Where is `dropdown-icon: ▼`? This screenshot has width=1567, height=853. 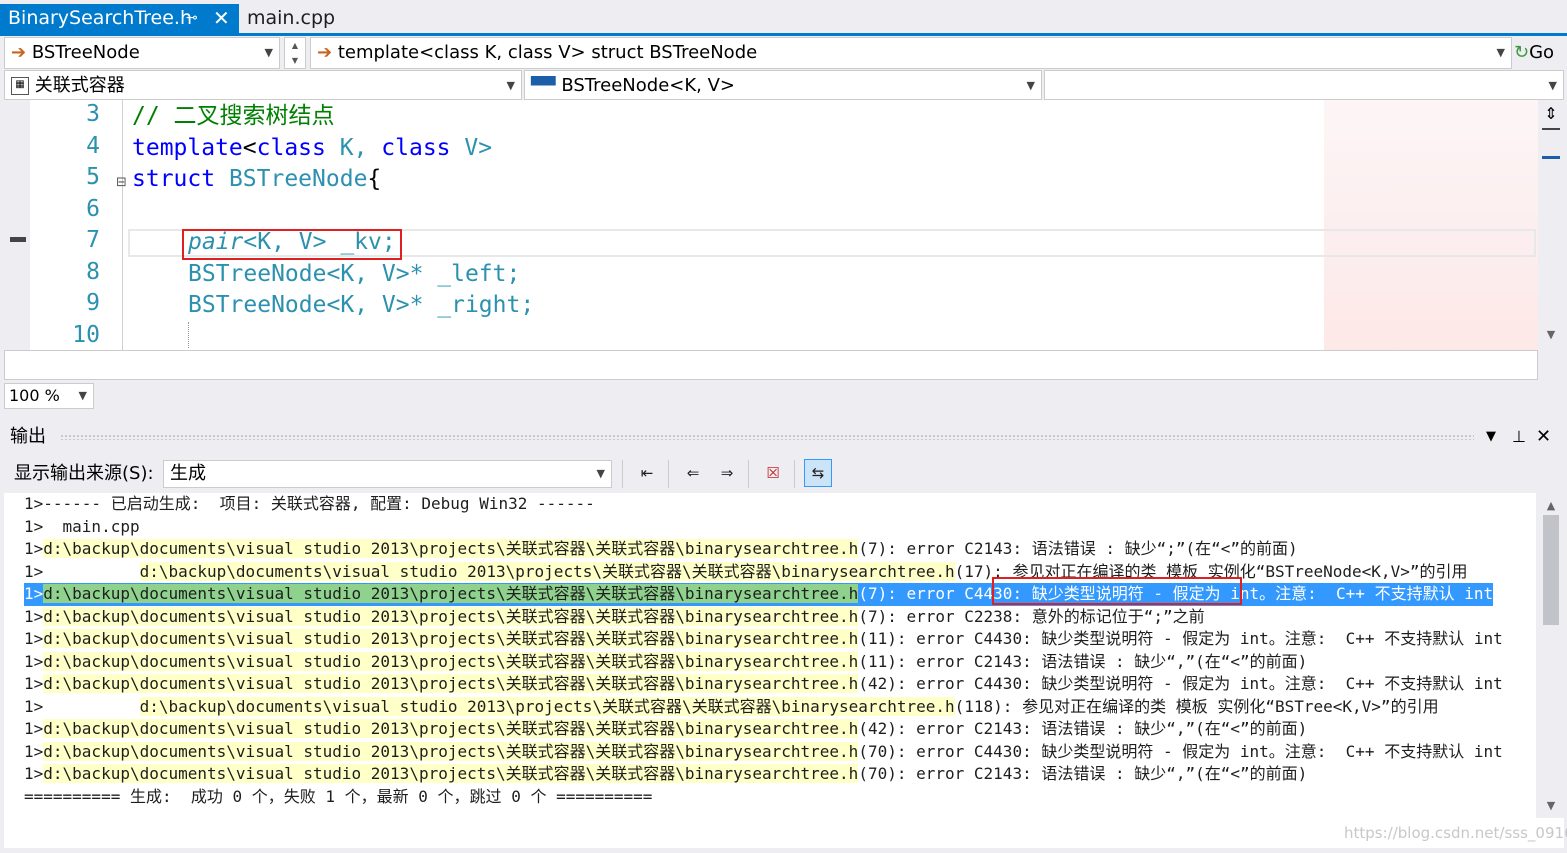
dropdown-icon: ▼ is located at coordinates (1491, 437).